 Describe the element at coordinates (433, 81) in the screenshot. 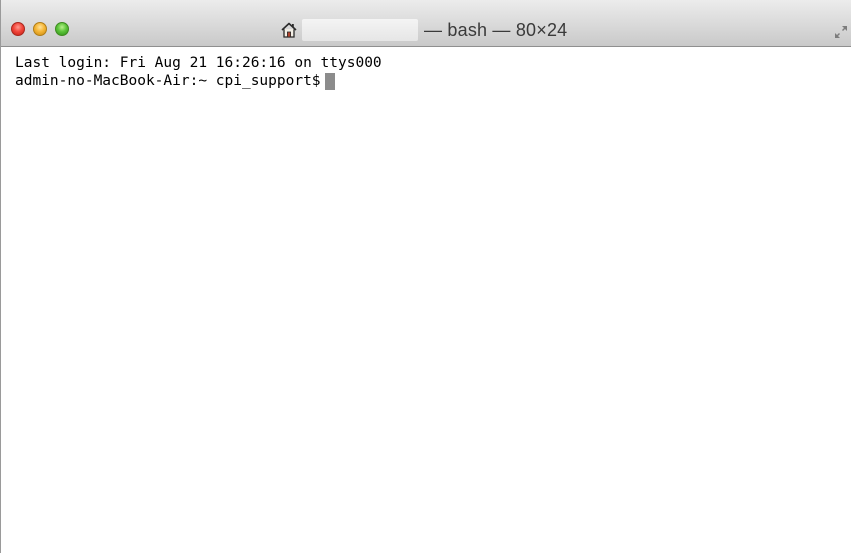

I see `terminal-line-prompt: admin-no-MacBook-Air:~ cpi_support$` at that location.